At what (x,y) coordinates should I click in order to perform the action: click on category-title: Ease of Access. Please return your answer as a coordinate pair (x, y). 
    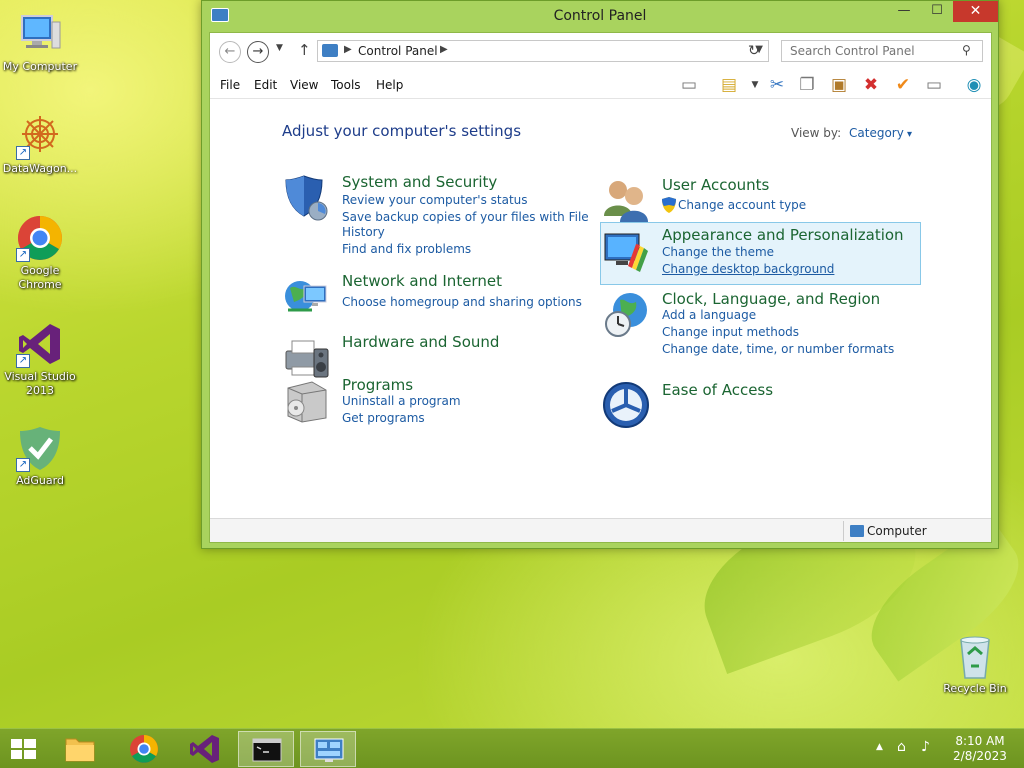
    Looking at the image, I should click on (717, 390).